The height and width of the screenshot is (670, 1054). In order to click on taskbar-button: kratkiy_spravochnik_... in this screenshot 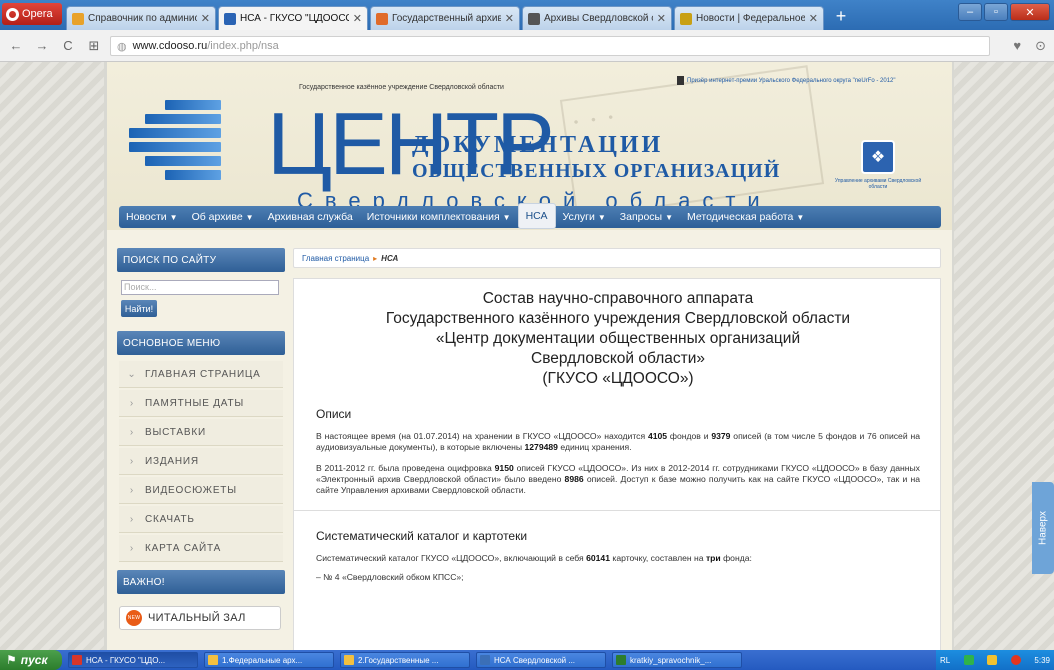, I will do `click(677, 660)`.